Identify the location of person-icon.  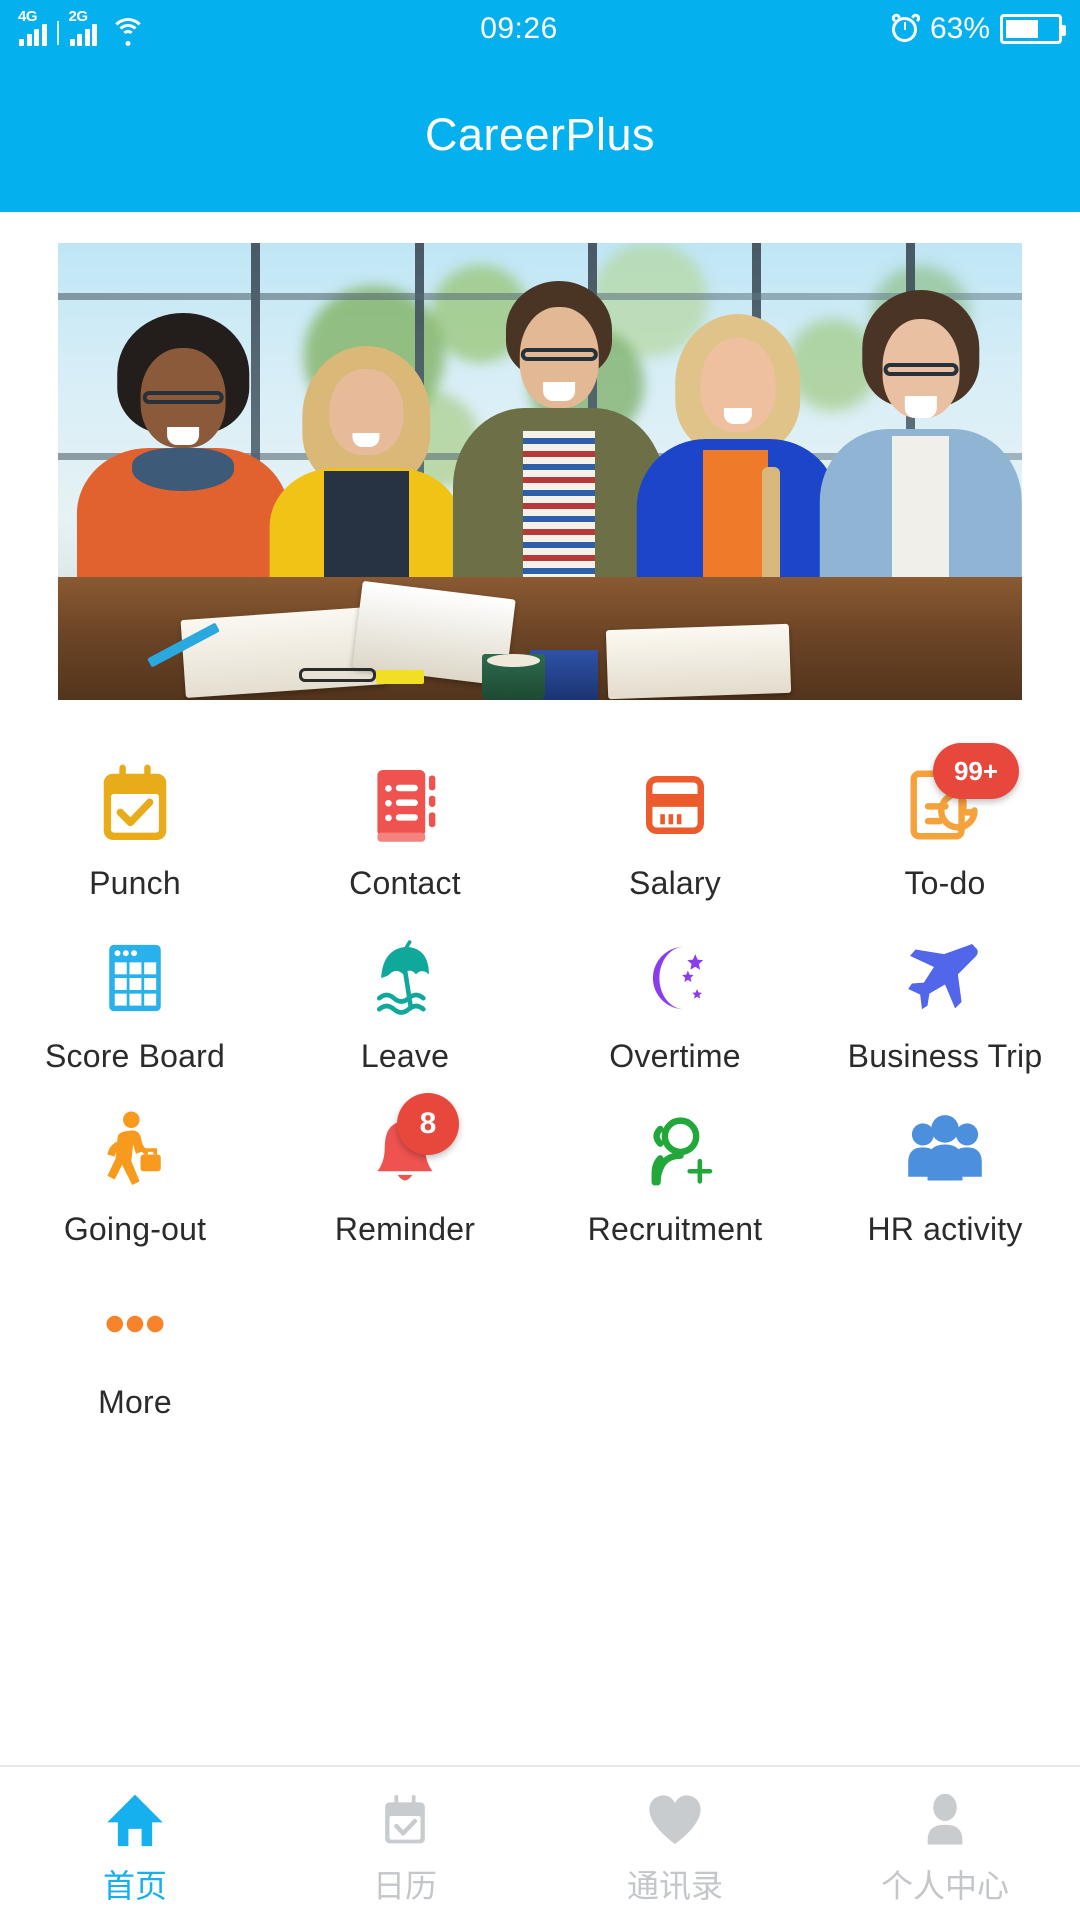
(945, 1821).